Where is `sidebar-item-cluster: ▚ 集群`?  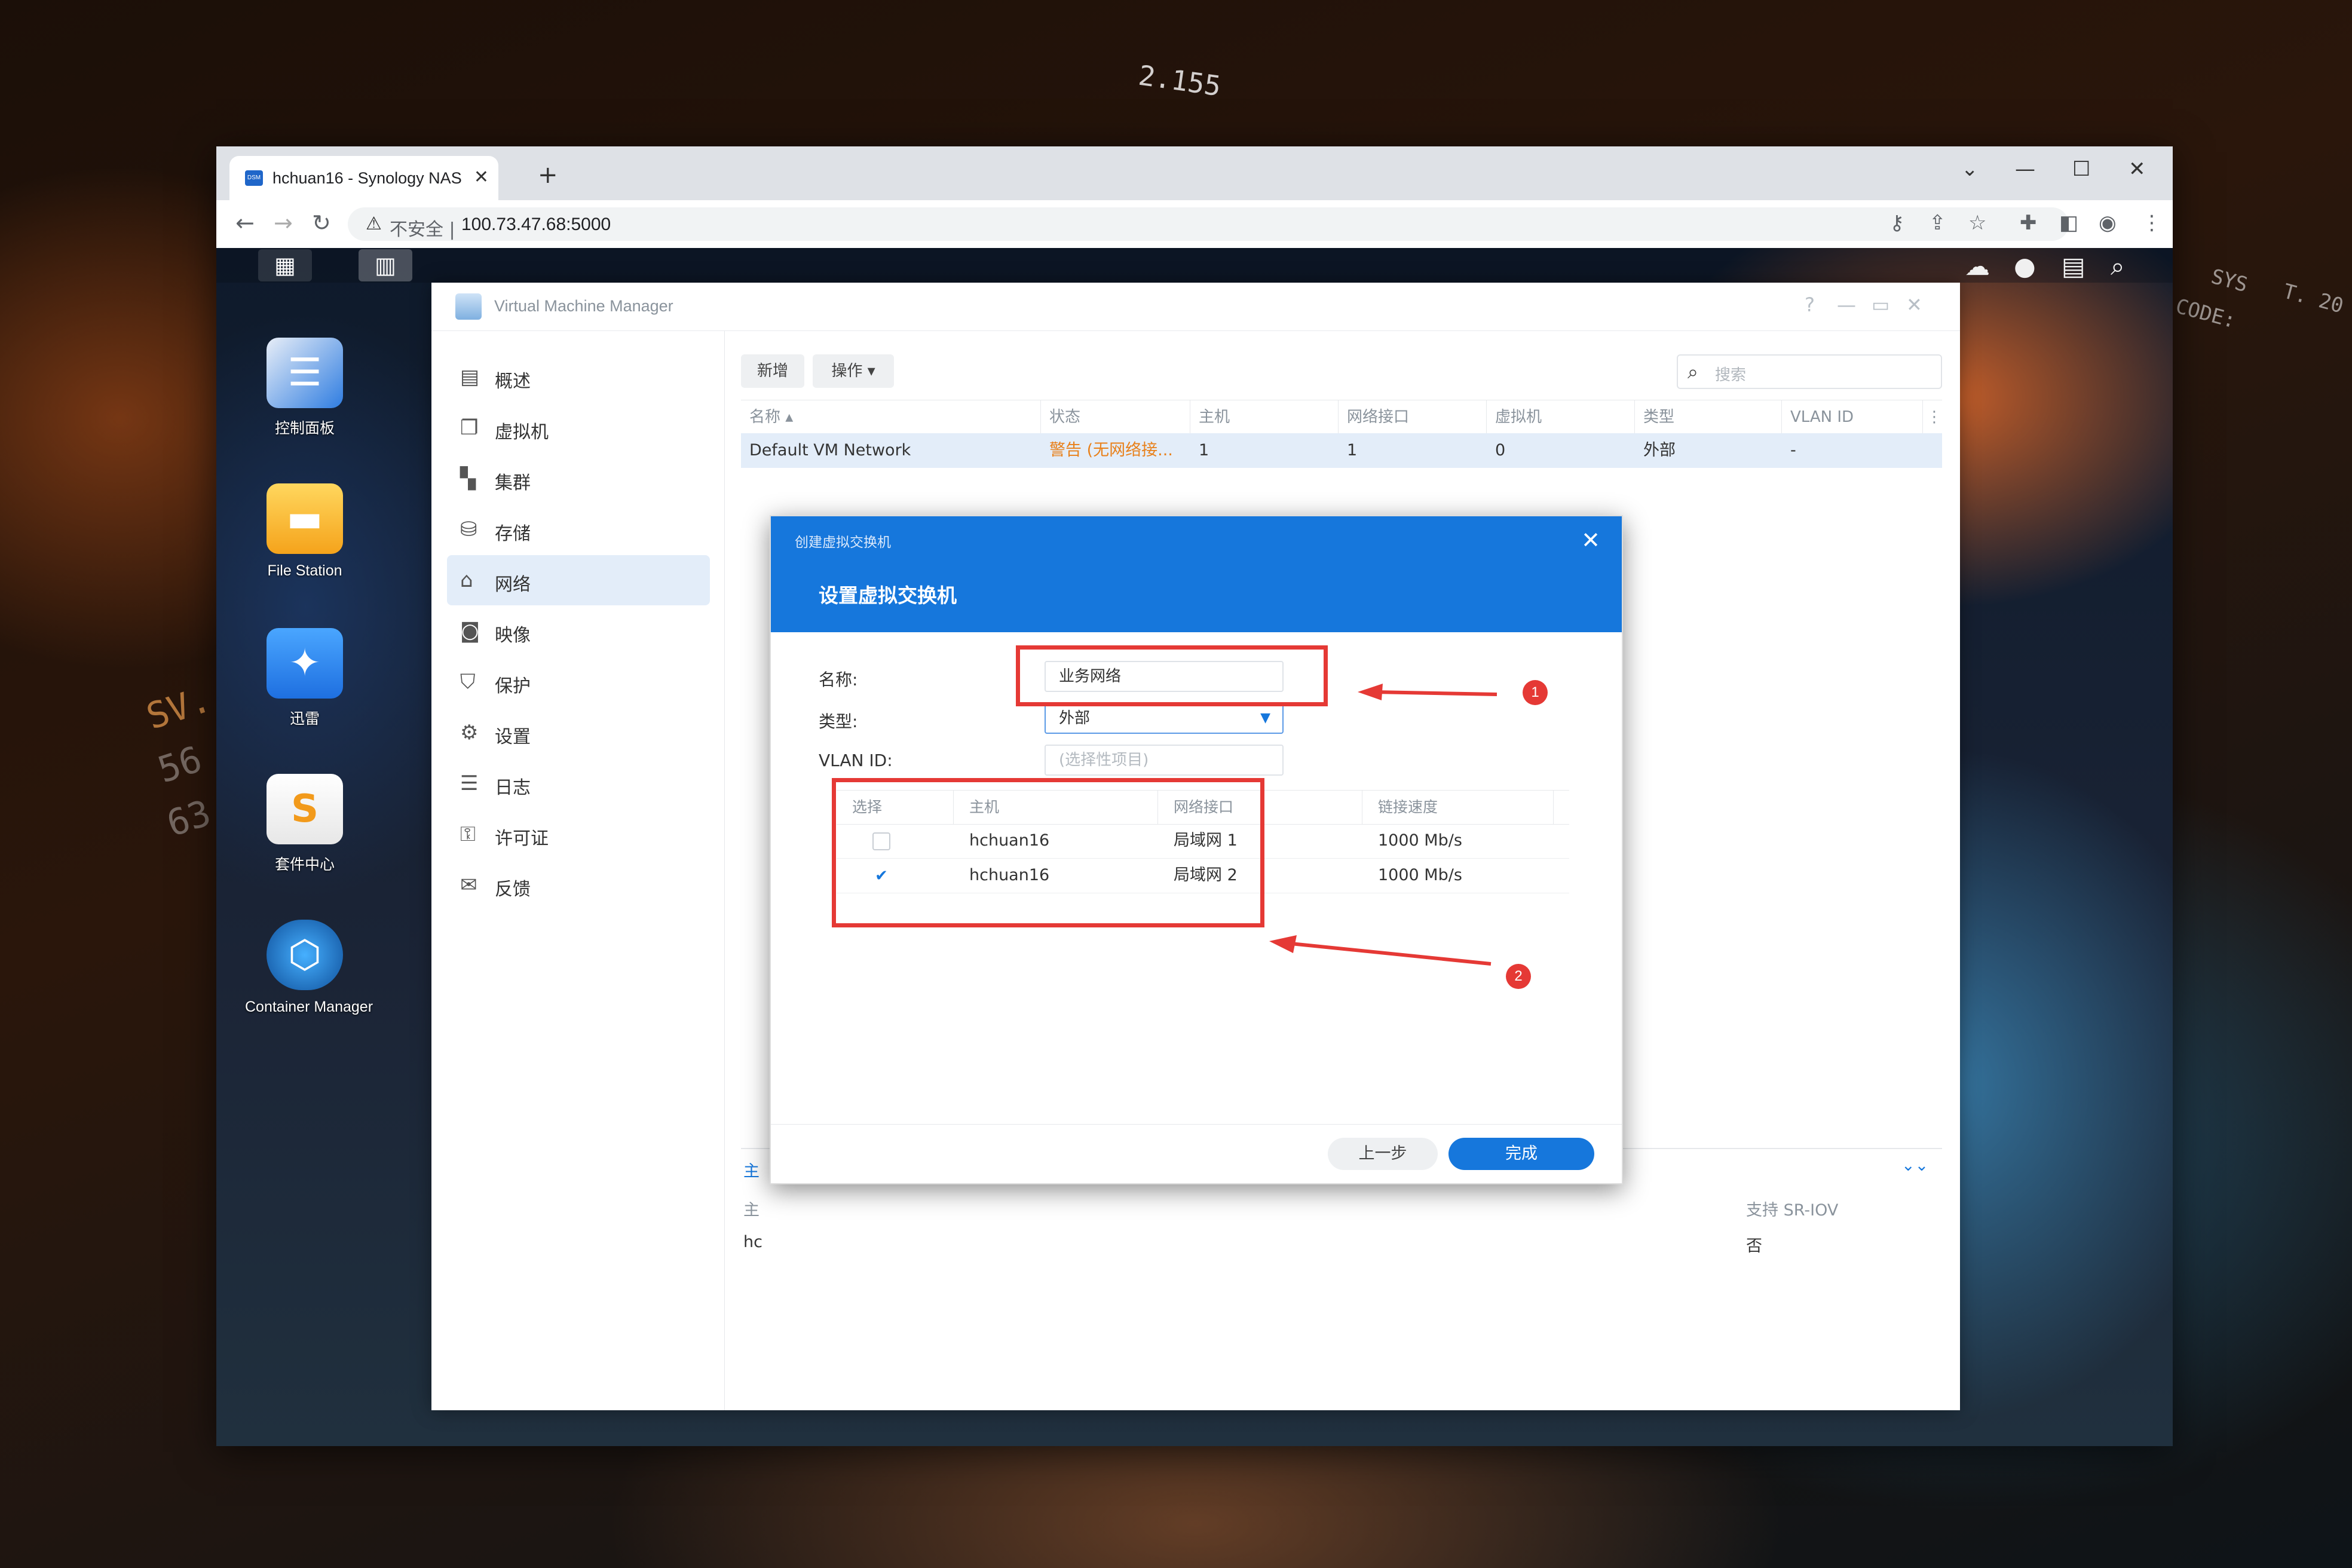
sidebar-item-cluster: ▚ 集群 is located at coordinates (578, 479).